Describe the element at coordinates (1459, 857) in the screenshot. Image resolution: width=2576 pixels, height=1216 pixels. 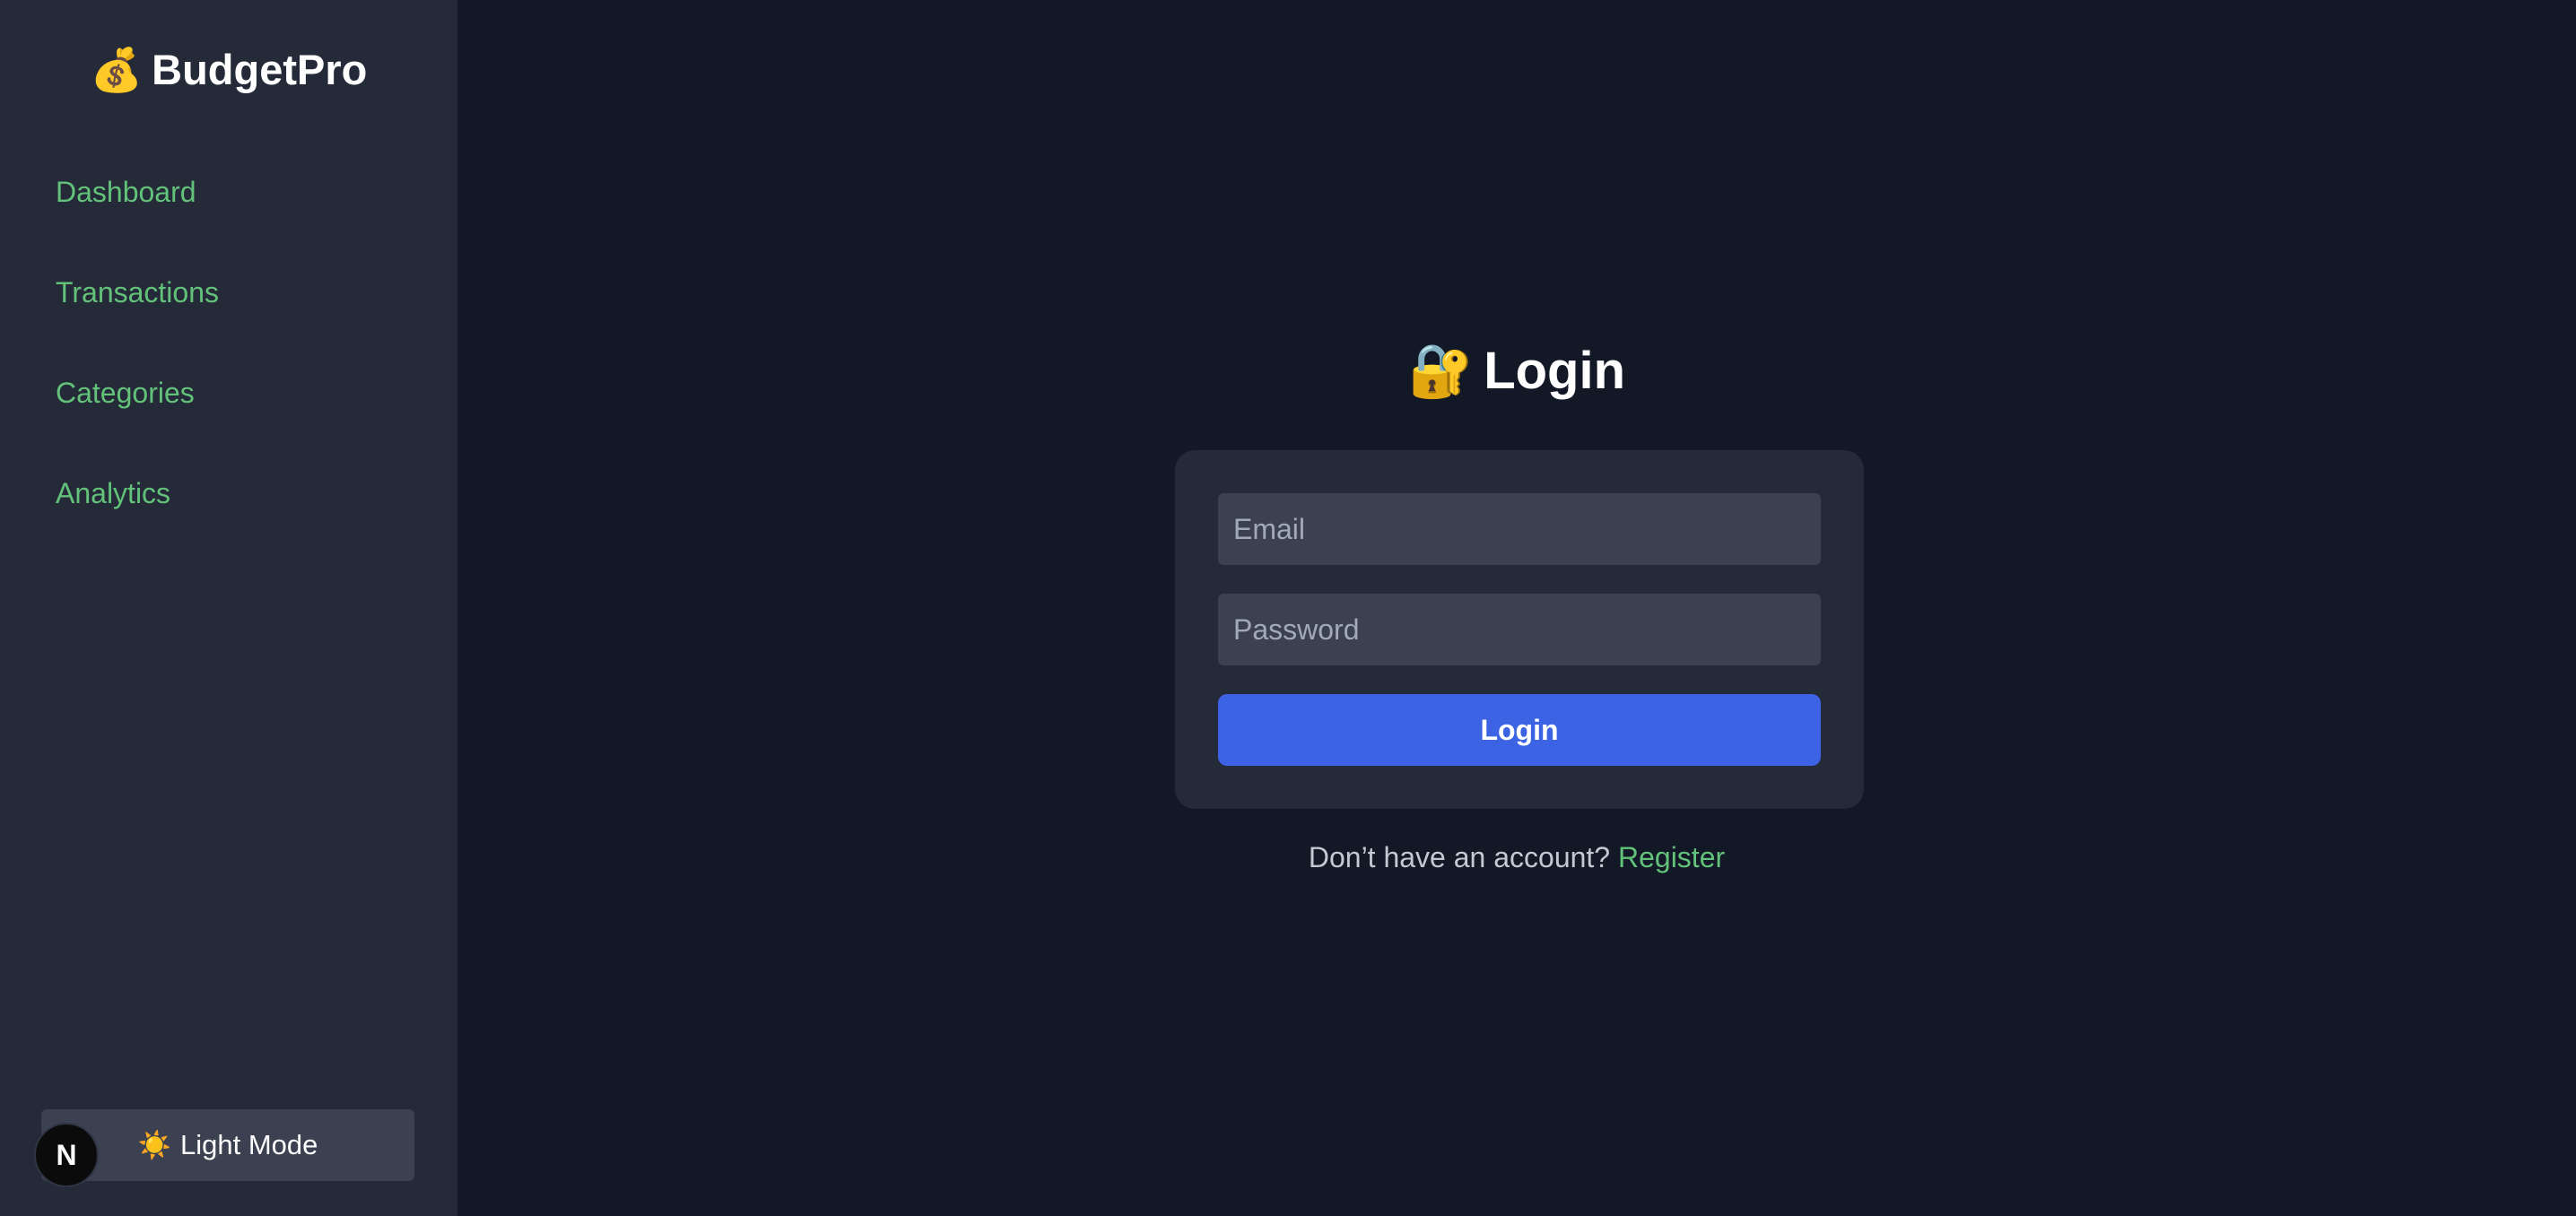
I see `register-prompt-text: Don’t have an account?` at that location.